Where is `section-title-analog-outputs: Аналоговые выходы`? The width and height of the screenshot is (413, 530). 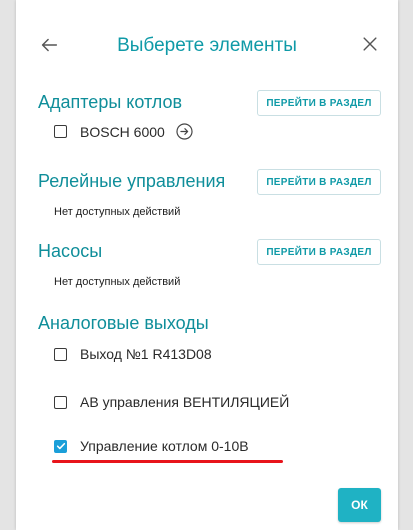
section-title-analog-outputs: Аналоговые выходы is located at coordinates (123, 323).